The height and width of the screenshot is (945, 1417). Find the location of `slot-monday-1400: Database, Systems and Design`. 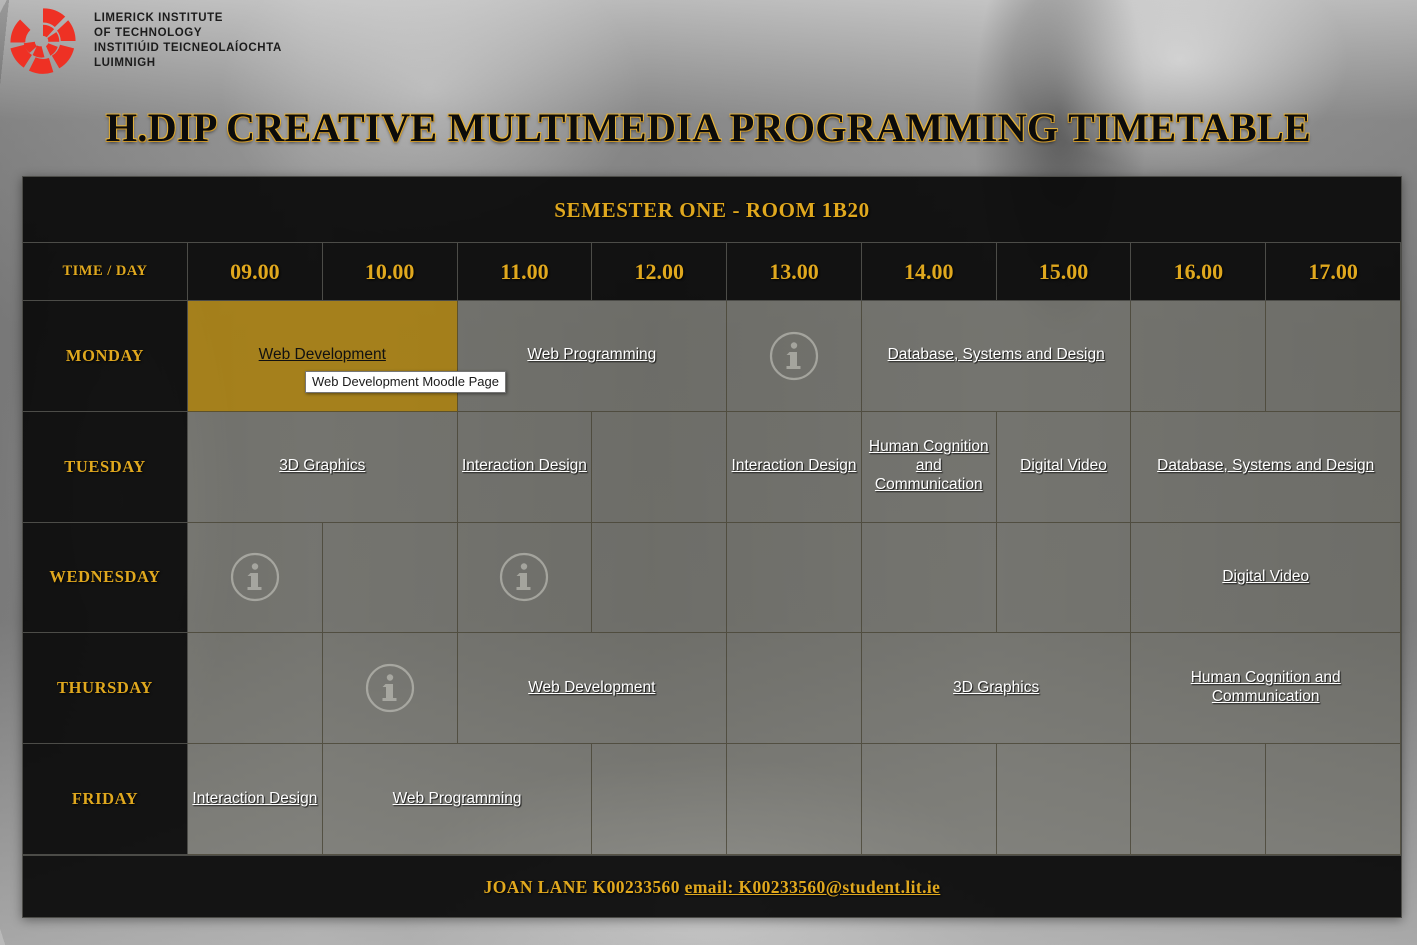

slot-monday-1400: Database, Systems and Design is located at coordinates (996, 356).